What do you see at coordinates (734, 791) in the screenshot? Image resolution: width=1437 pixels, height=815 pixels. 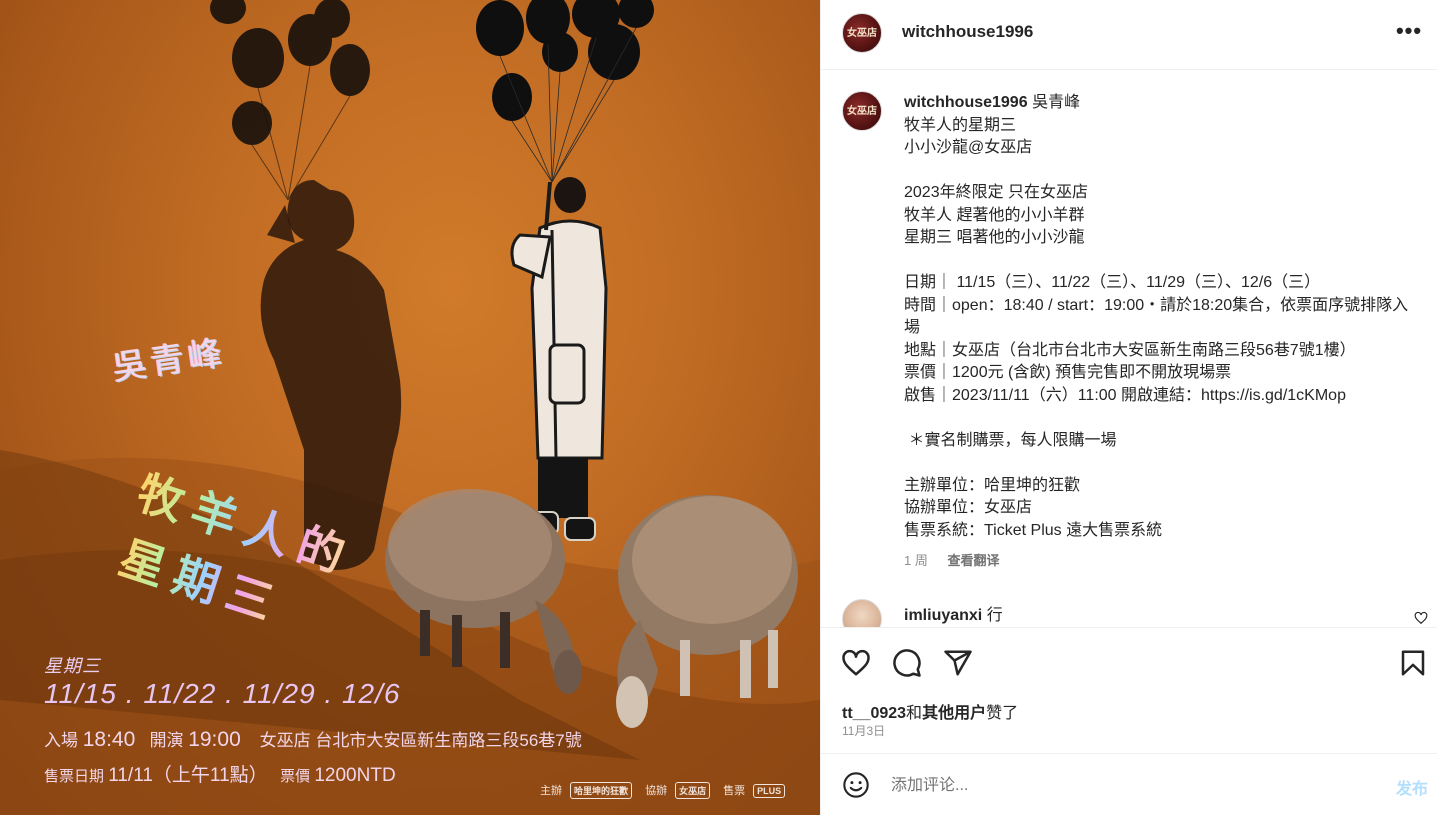 I see `ticketing-label: 售票` at bounding box center [734, 791].